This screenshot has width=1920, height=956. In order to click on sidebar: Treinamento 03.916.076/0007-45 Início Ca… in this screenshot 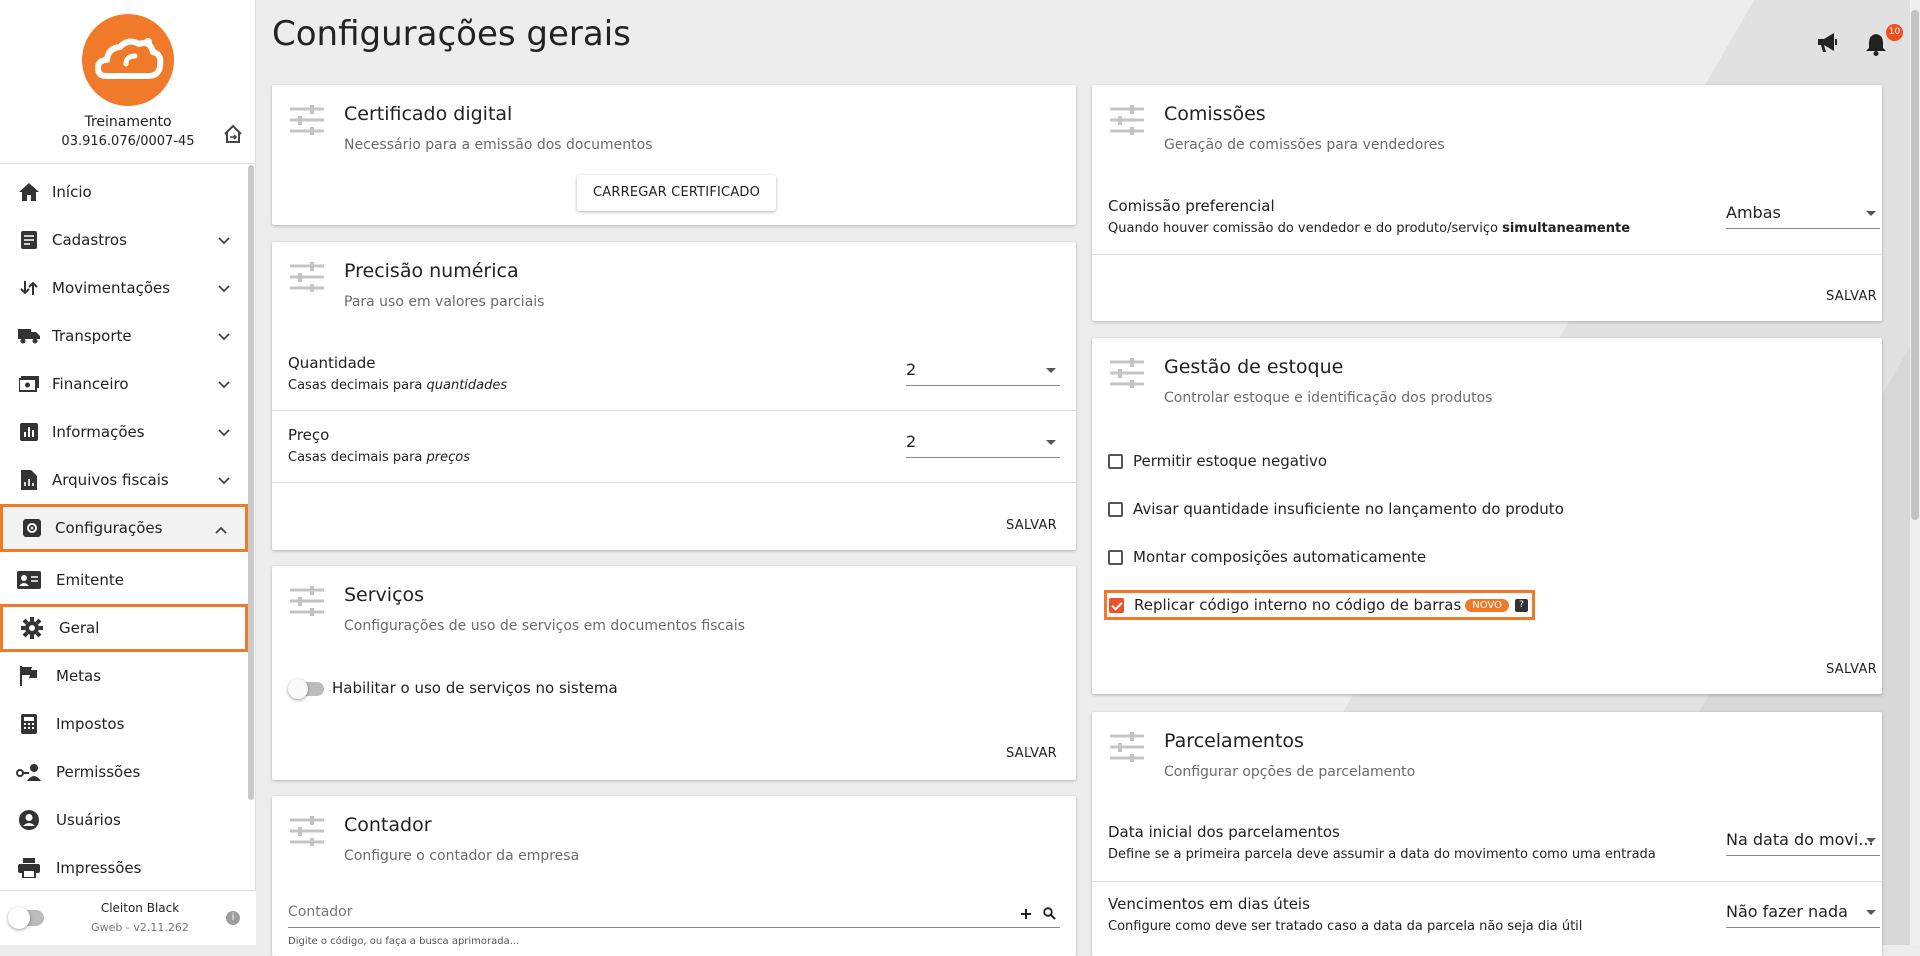, I will do `click(128, 472)`.